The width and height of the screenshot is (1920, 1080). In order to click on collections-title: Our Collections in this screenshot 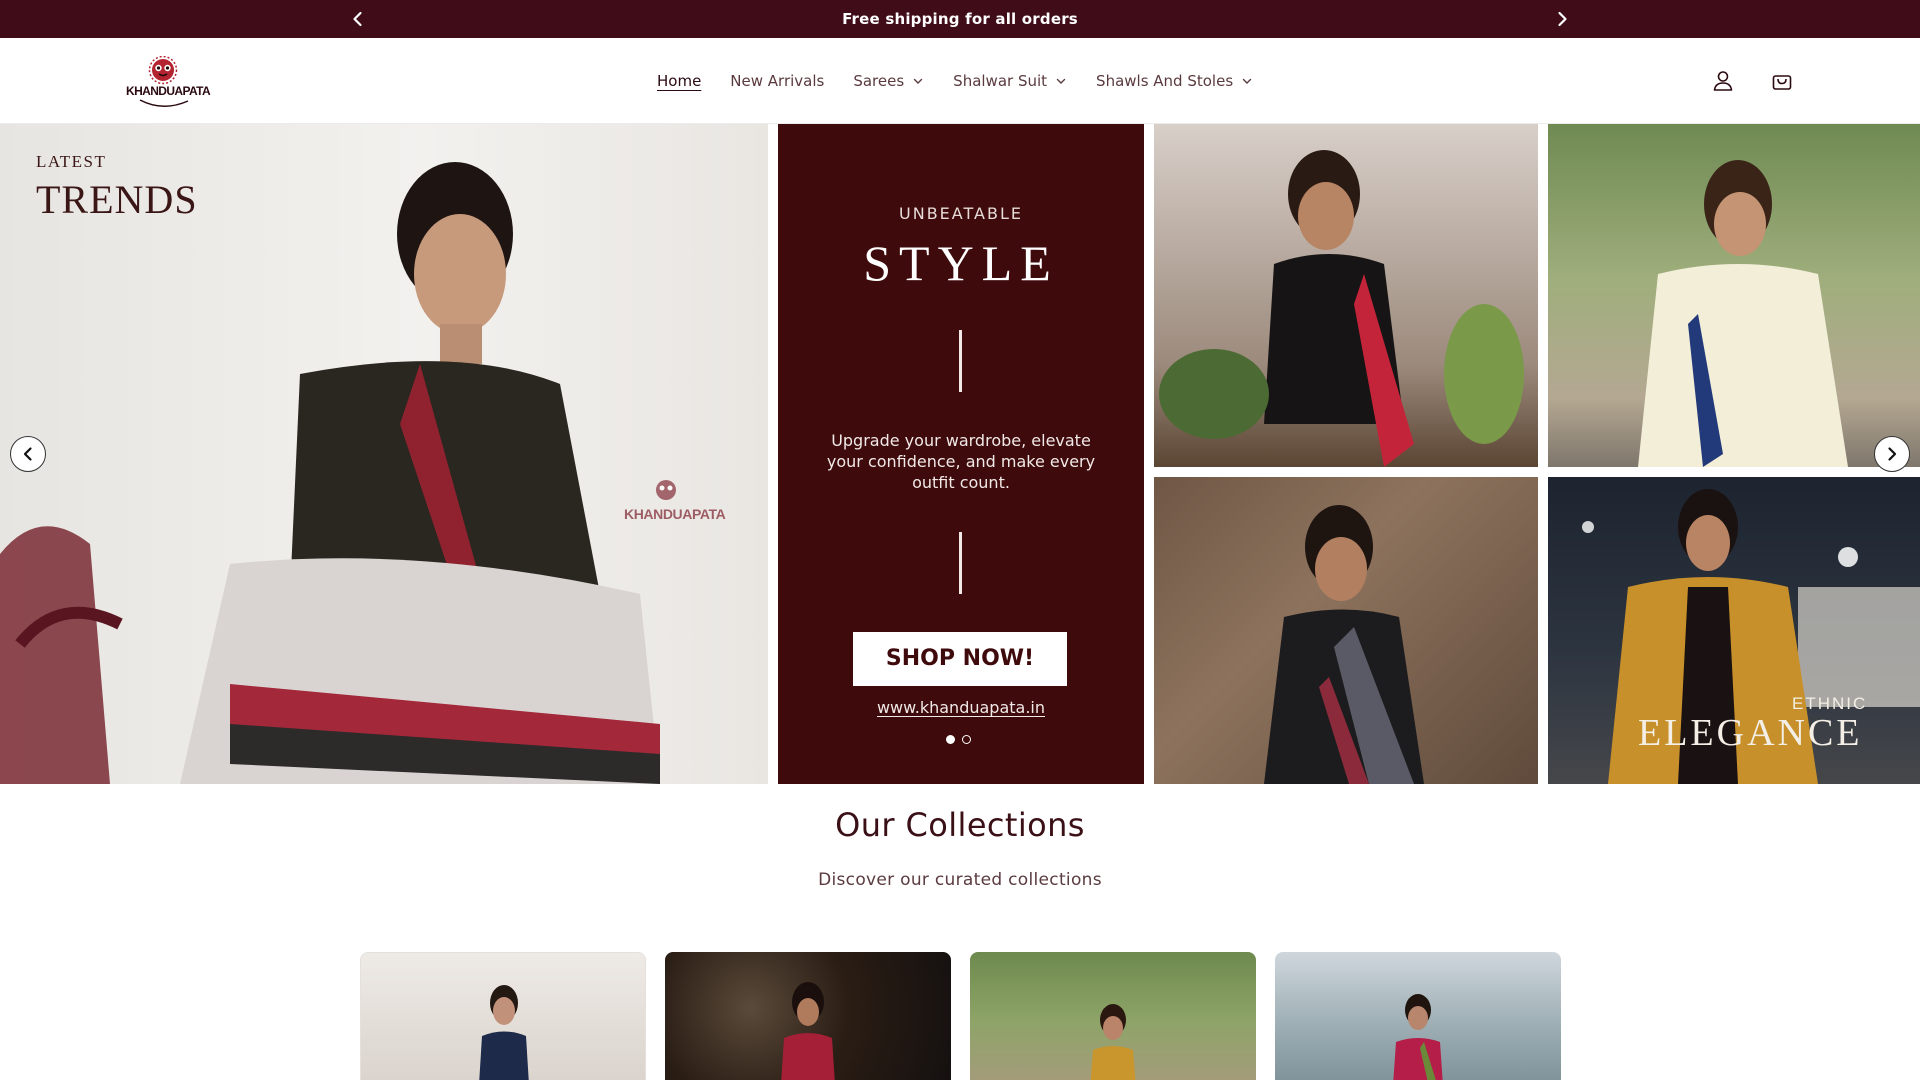, I will do `click(960, 825)`.